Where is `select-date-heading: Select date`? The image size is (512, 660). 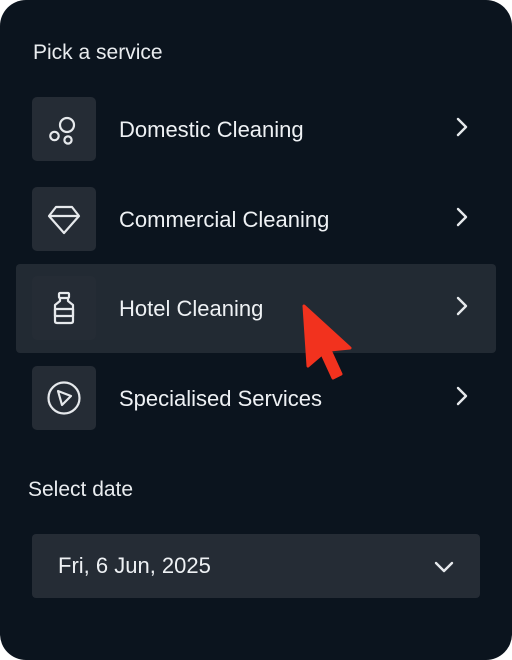 select-date-heading: Select date is located at coordinates (81, 489).